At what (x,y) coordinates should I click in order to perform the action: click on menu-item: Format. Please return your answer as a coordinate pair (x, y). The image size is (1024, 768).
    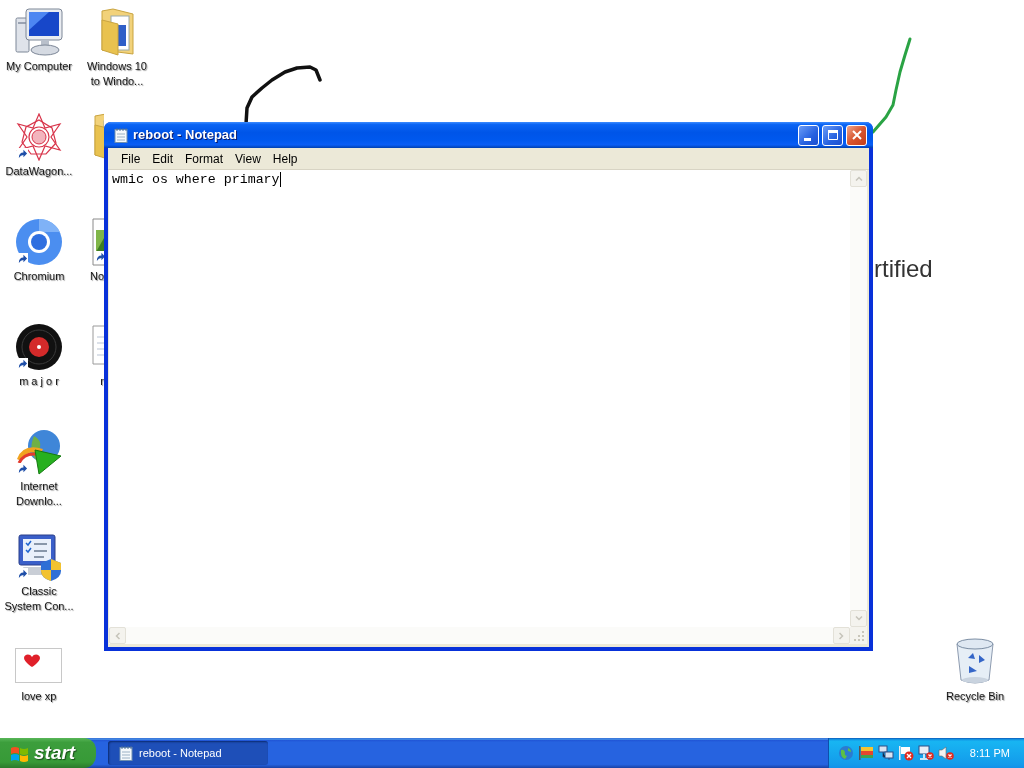
    Looking at the image, I should click on (204, 158).